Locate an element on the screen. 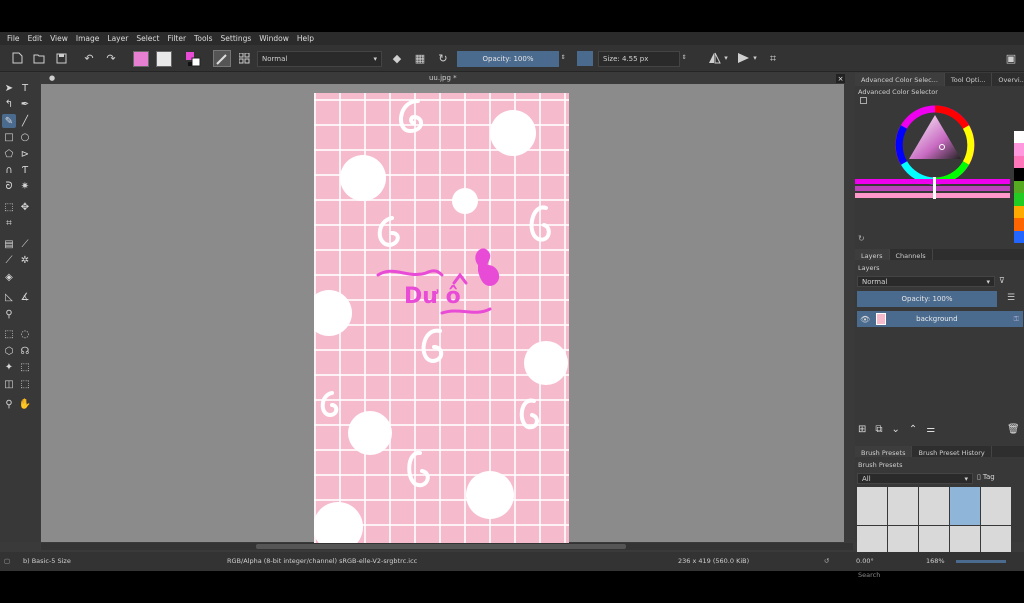  menu-file: File is located at coordinates (13, 38).